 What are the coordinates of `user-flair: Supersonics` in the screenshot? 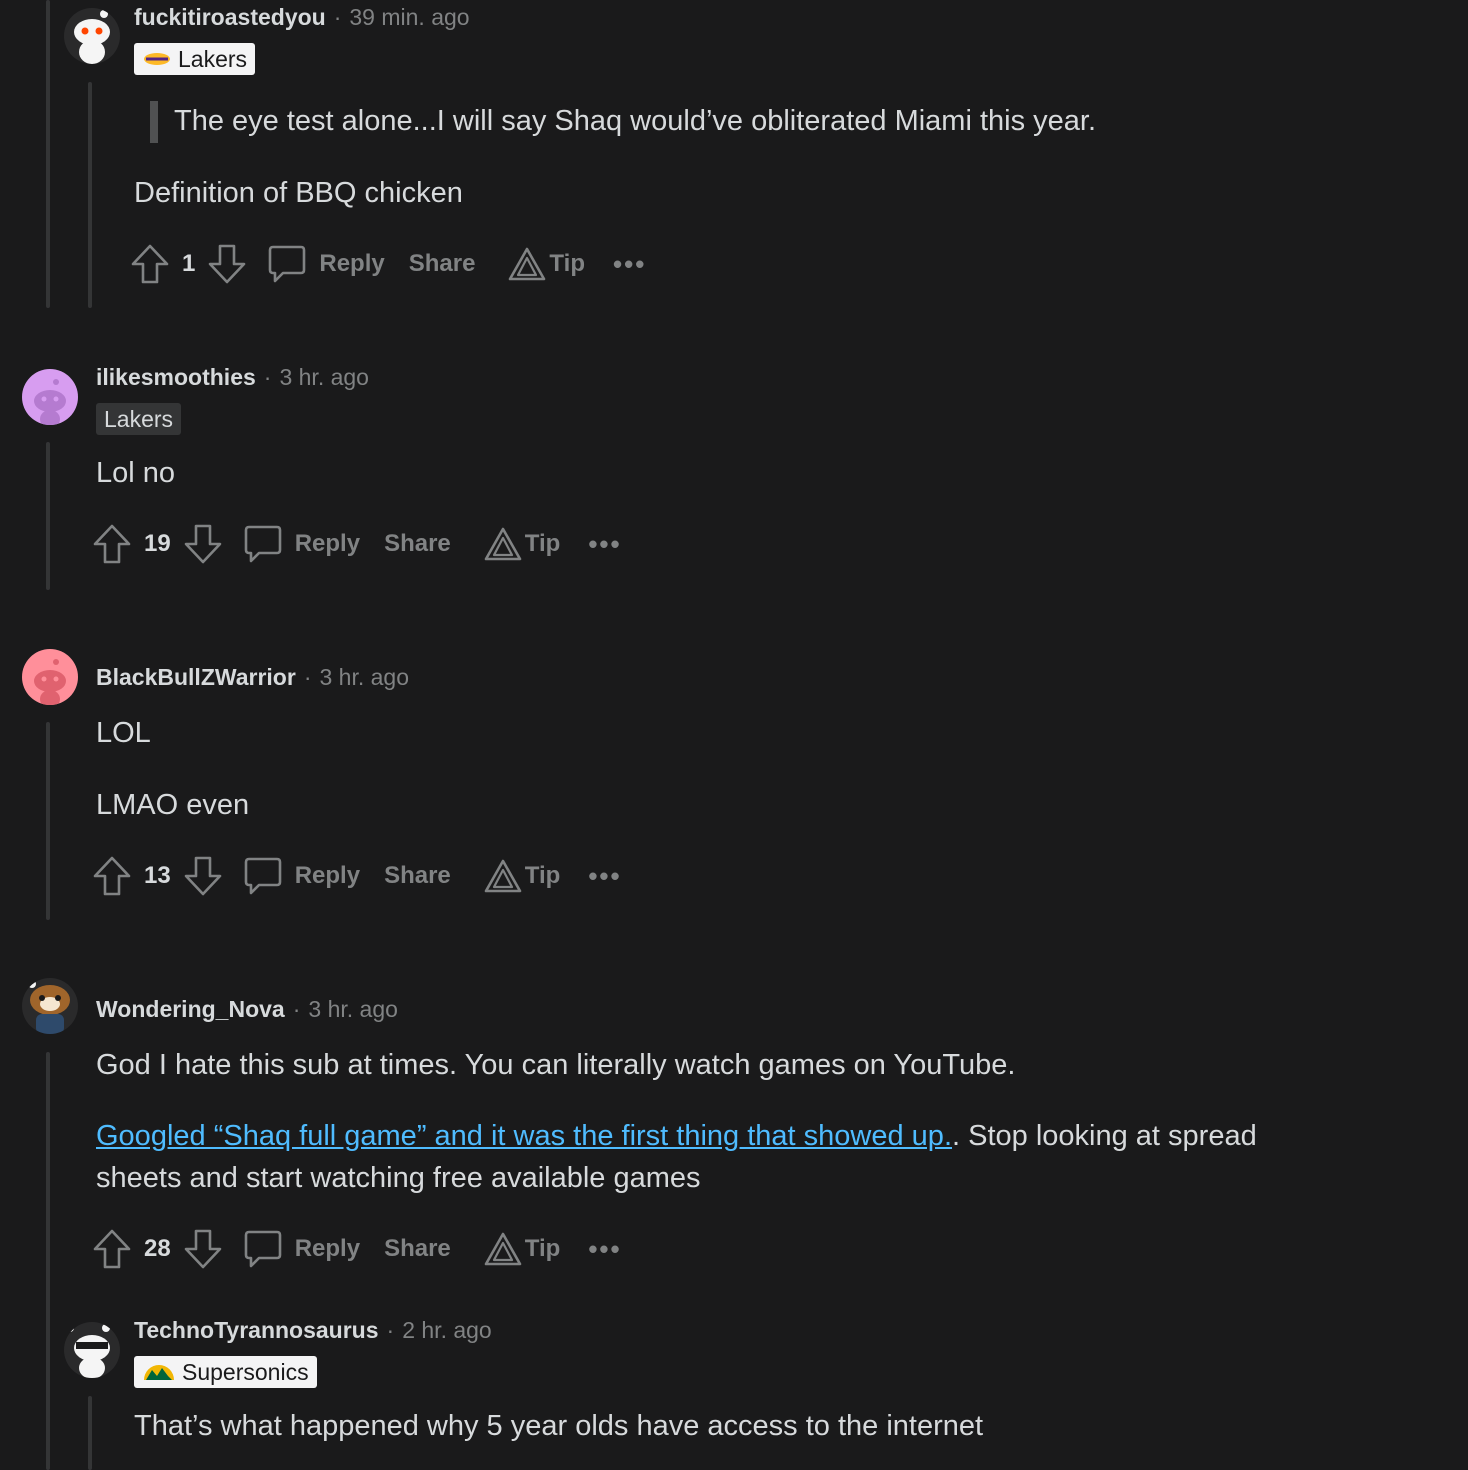 It's located at (225, 1372).